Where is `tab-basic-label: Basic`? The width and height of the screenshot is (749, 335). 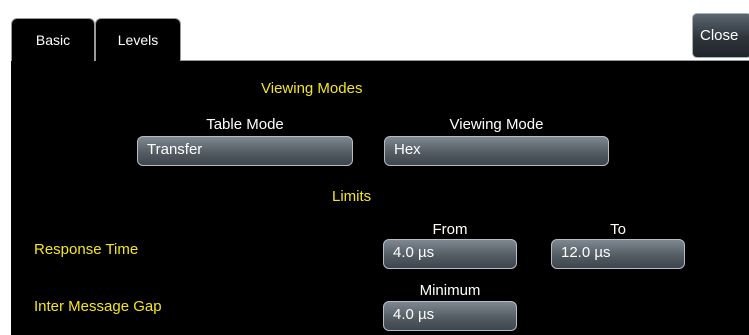 tab-basic-label: Basic is located at coordinates (53, 40).